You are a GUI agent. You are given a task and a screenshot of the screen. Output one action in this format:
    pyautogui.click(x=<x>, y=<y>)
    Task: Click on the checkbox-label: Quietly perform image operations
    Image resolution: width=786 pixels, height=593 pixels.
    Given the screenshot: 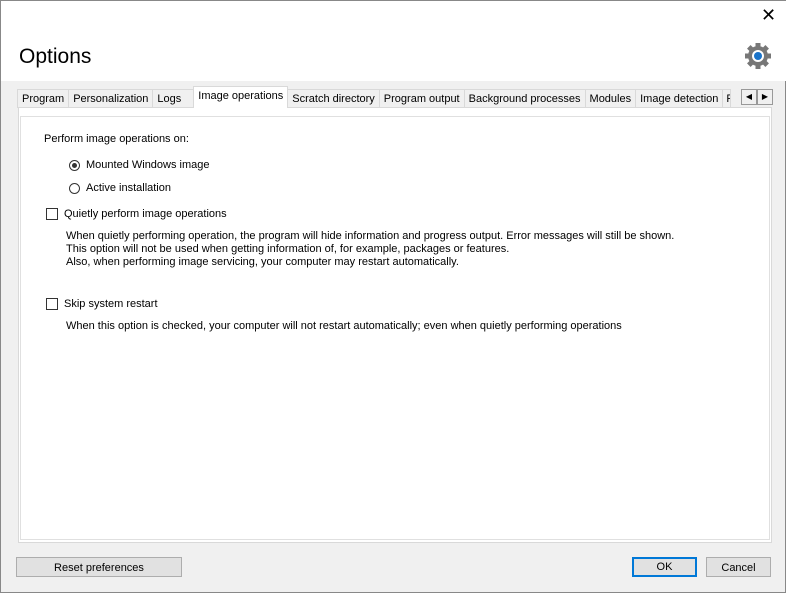 What is the action you would take?
    pyautogui.click(x=145, y=214)
    